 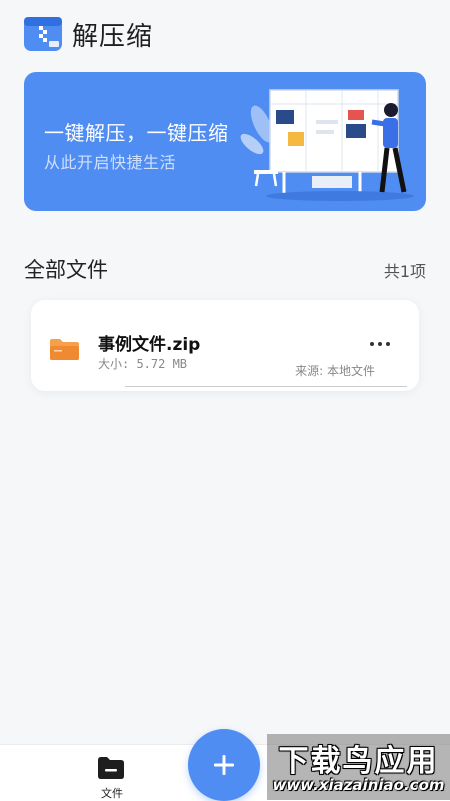 I want to click on card-divider, so click(x=266, y=386).